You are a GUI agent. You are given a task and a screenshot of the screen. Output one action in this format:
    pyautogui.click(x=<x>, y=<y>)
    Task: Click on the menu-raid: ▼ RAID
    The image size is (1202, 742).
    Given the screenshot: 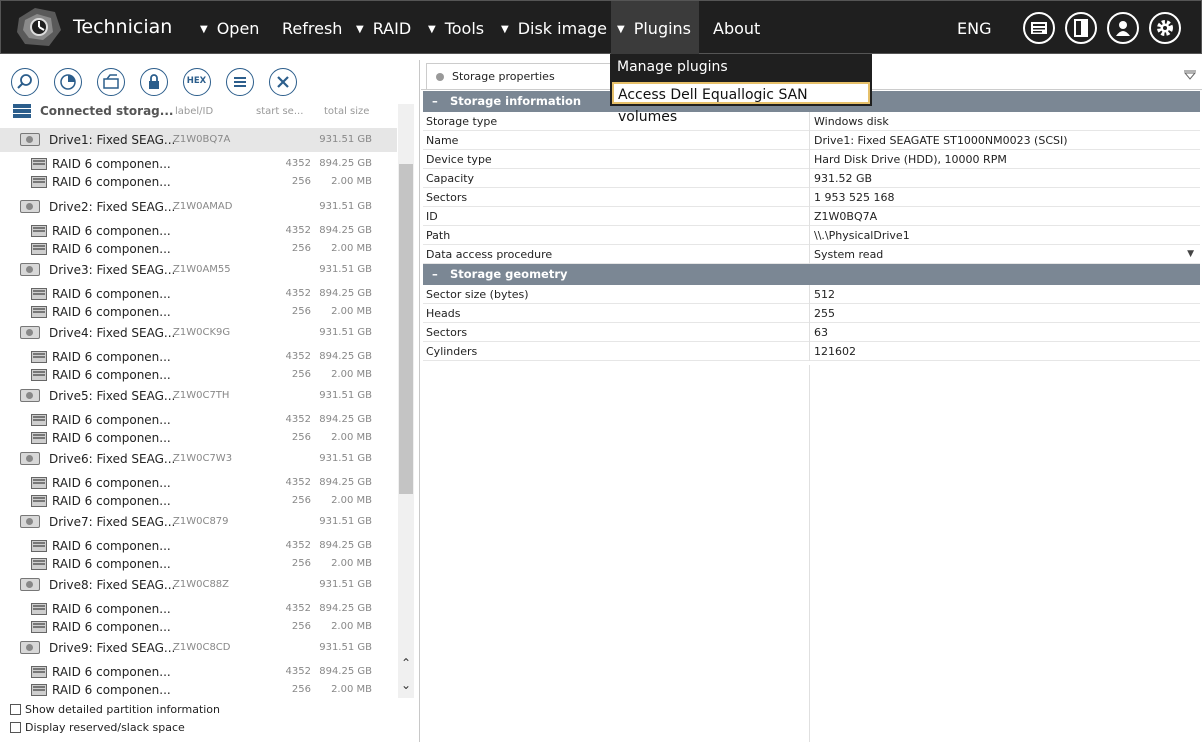 What is the action you would take?
    pyautogui.click(x=382, y=27)
    